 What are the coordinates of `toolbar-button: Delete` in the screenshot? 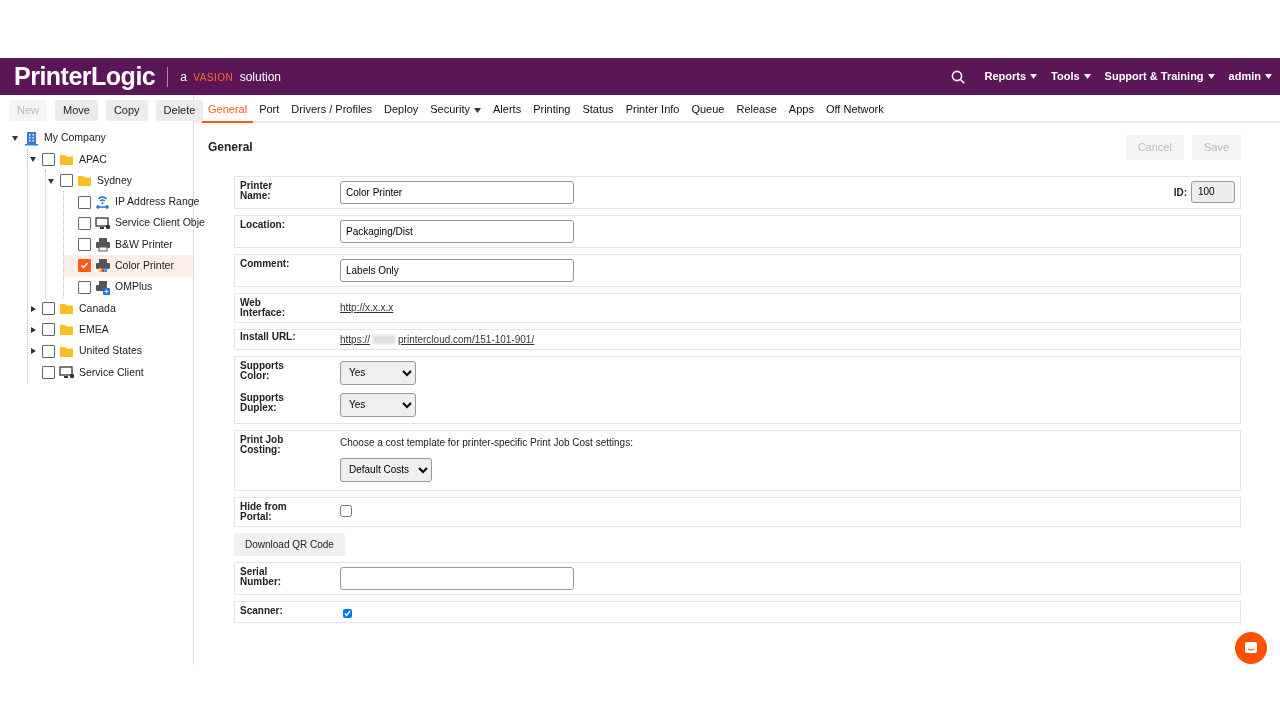 It's located at (179, 110).